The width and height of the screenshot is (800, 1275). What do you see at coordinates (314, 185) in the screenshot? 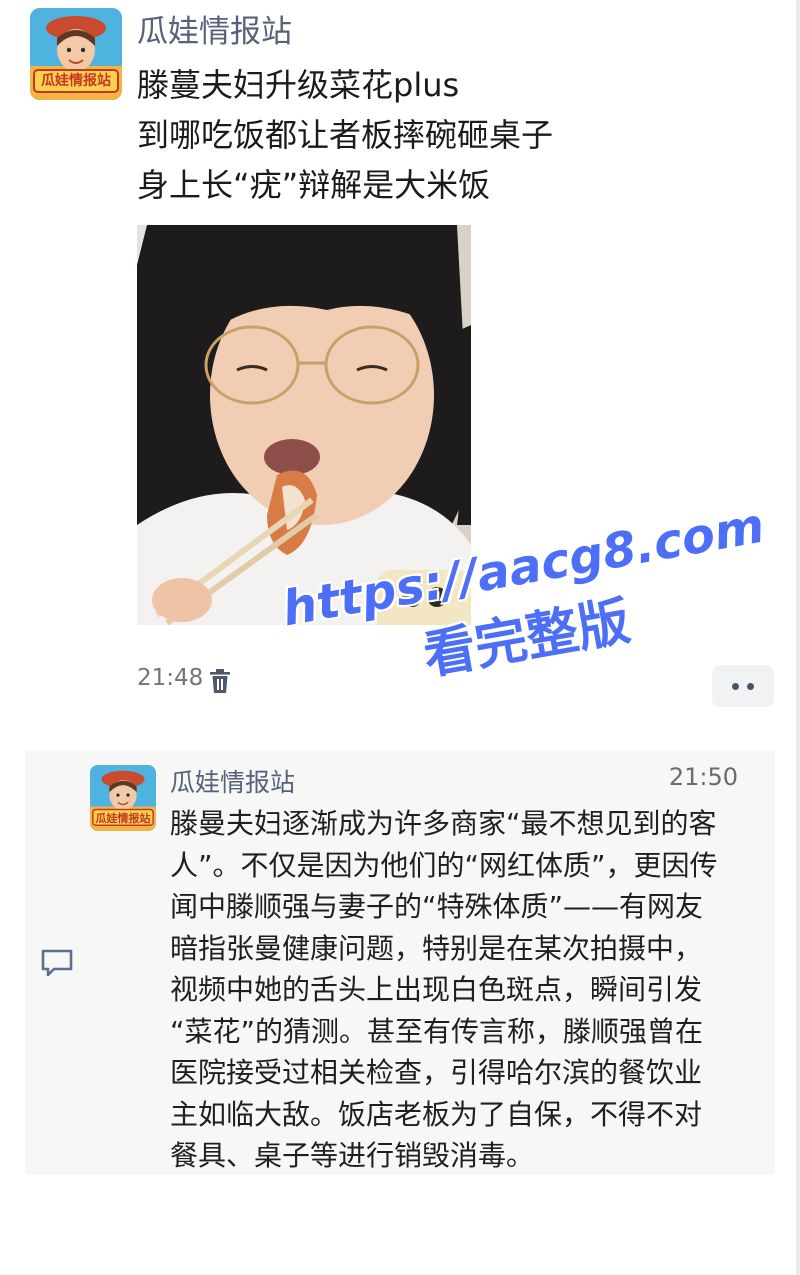
I see `post-text-line: 身上长“疣”辩解是大米饭` at bounding box center [314, 185].